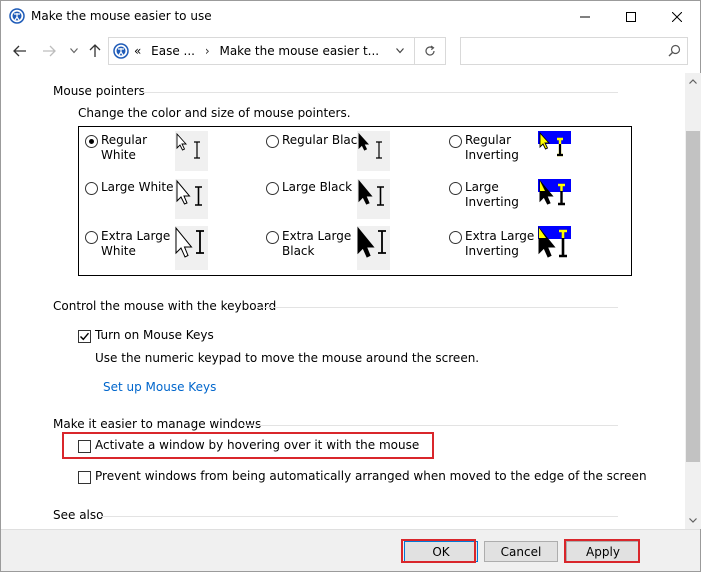  What do you see at coordinates (492, 194) in the screenshot?
I see `radio-label: Large Inverting` at bounding box center [492, 194].